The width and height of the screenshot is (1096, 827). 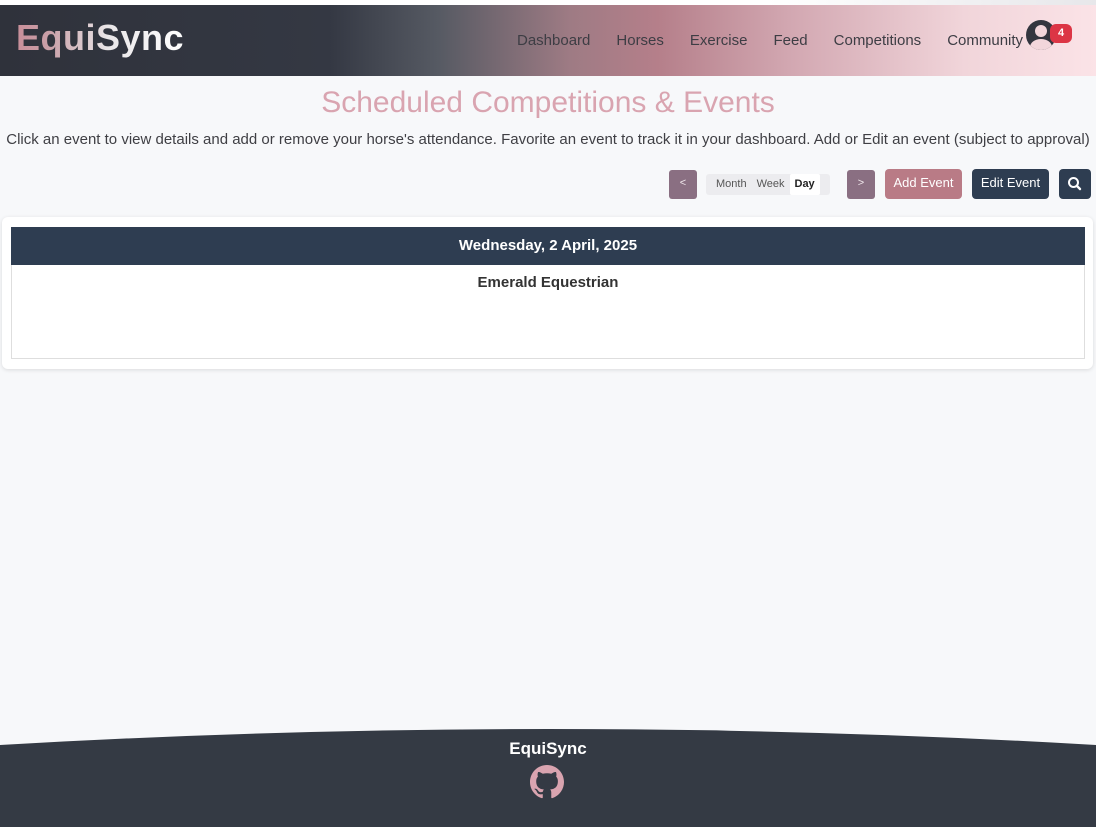 I want to click on page-title: Scheduled Competitions & Events, so click(x=548, y=102).